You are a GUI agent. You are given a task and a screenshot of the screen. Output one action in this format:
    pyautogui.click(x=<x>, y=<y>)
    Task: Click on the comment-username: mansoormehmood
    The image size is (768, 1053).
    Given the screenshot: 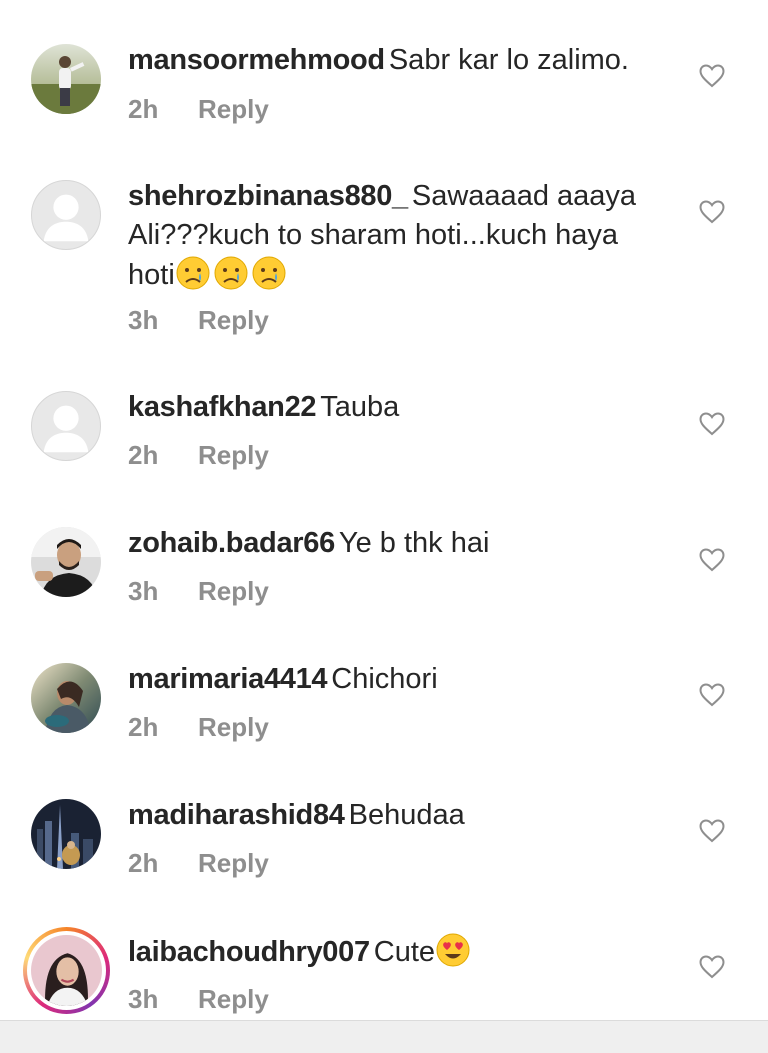 What is the action you would take?
    pyautogui.click(x=256, y=60)
    